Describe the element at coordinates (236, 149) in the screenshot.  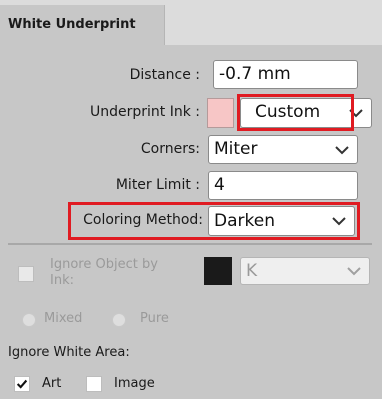
I see `corners-value: Miter` at that location.